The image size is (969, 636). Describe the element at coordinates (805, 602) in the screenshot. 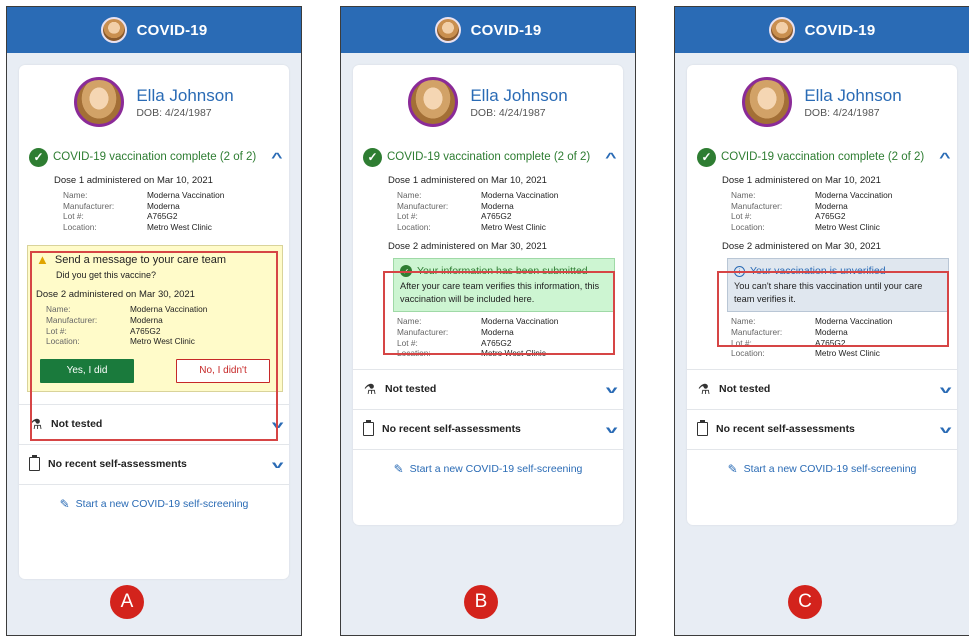

I see `panel-badge: C` at that location.